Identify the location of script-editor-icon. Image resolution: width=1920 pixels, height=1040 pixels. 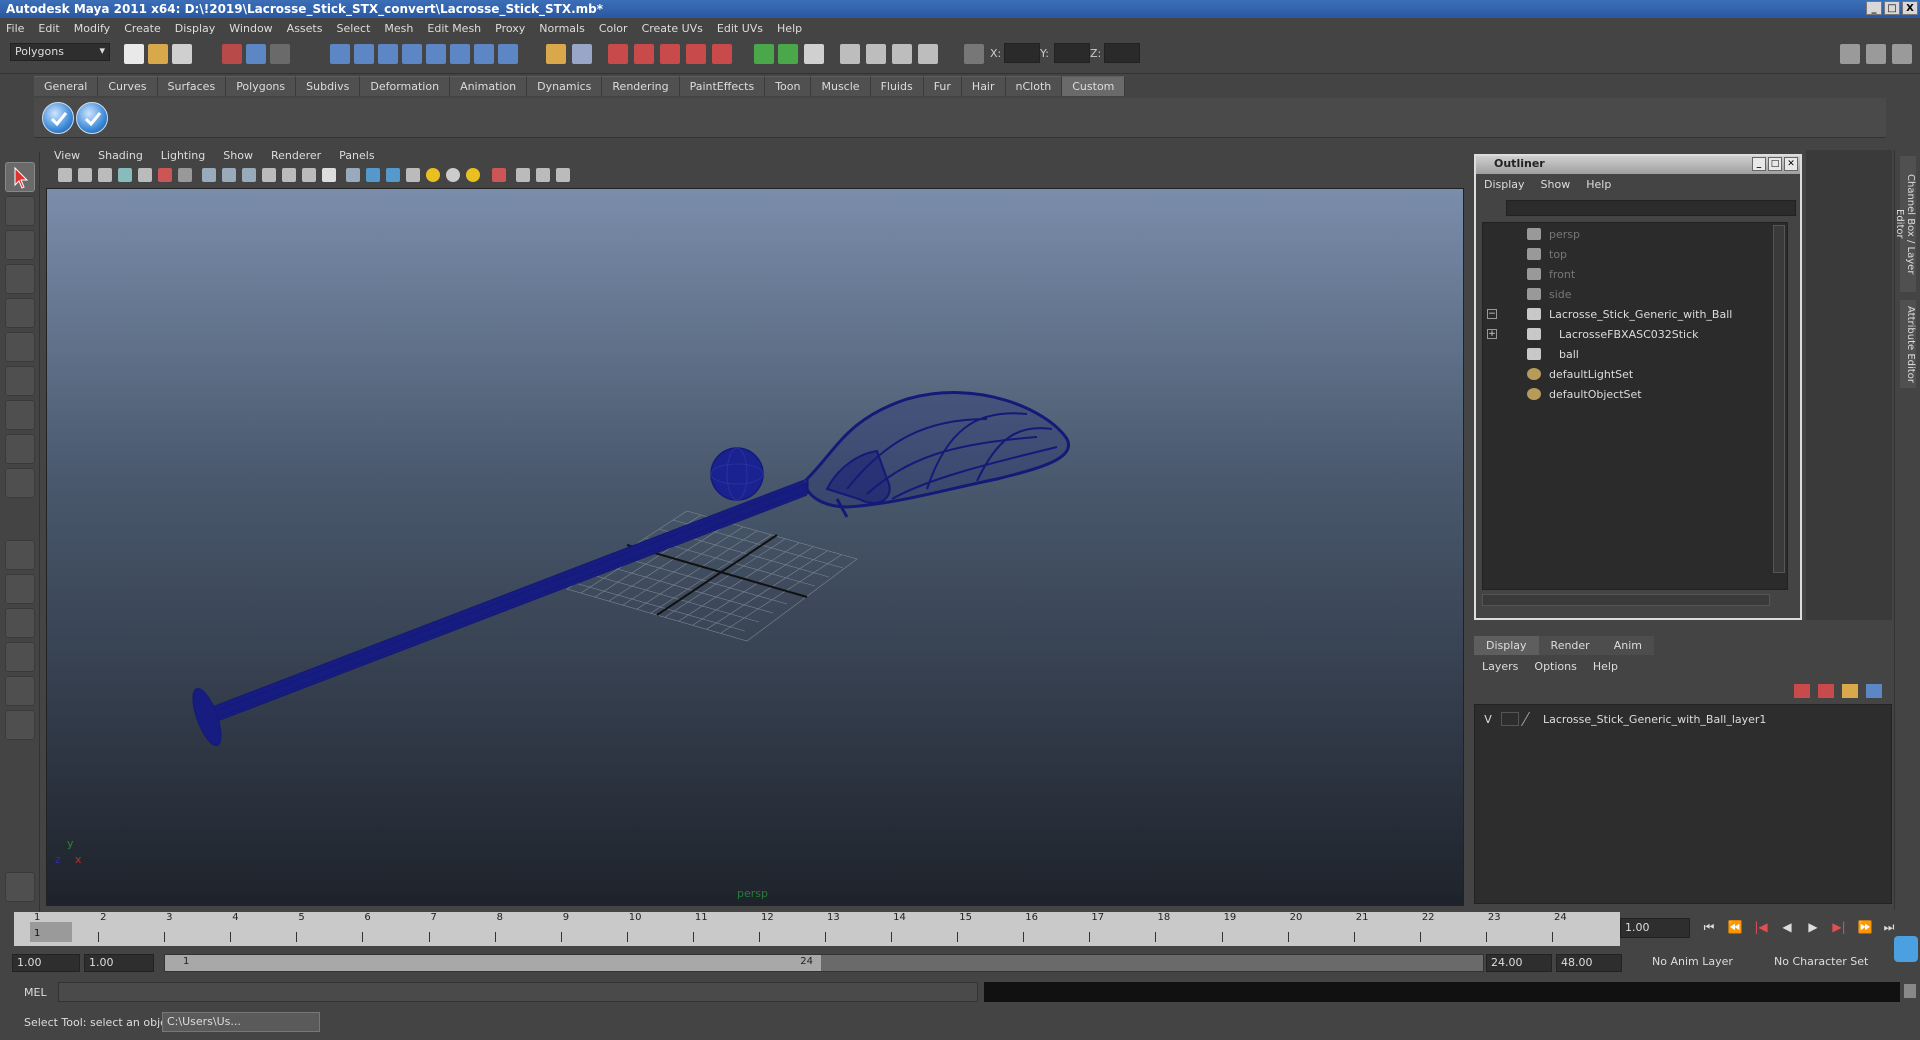
(1910, 991).